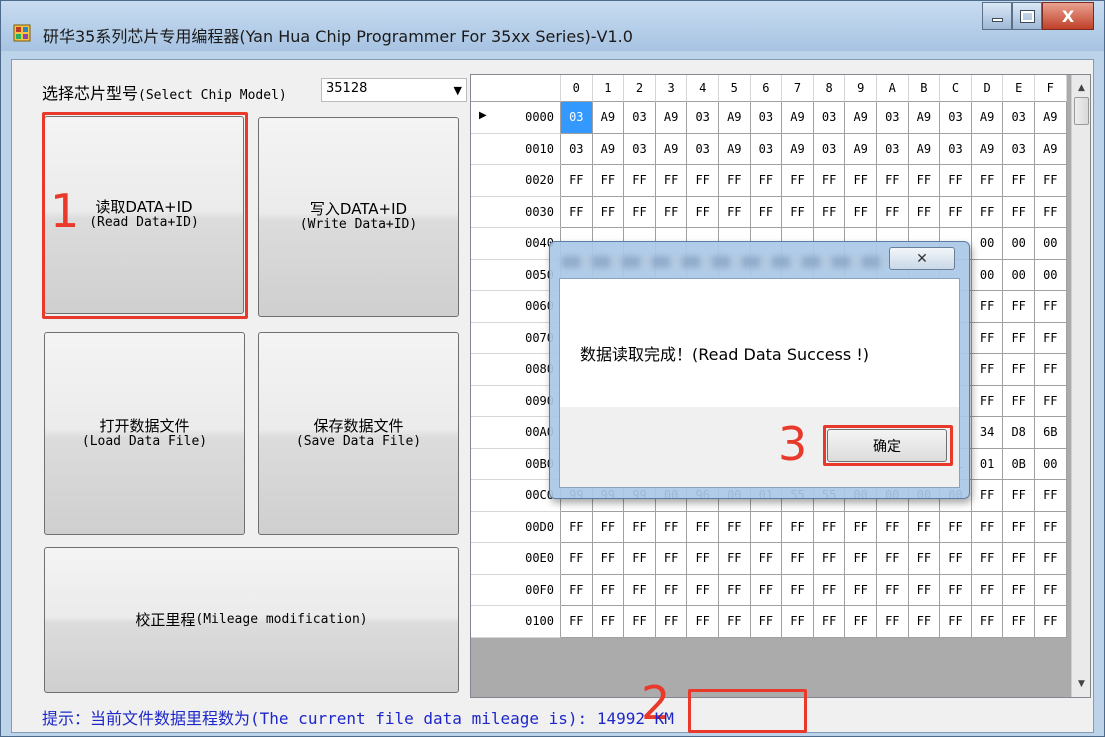 The height and width of the screenshot is (737, 1105). What do you see at coordinates (922, 258) in the screenshot?
I see `dialog-close-button: ✕` at bounding box center [922, 258].